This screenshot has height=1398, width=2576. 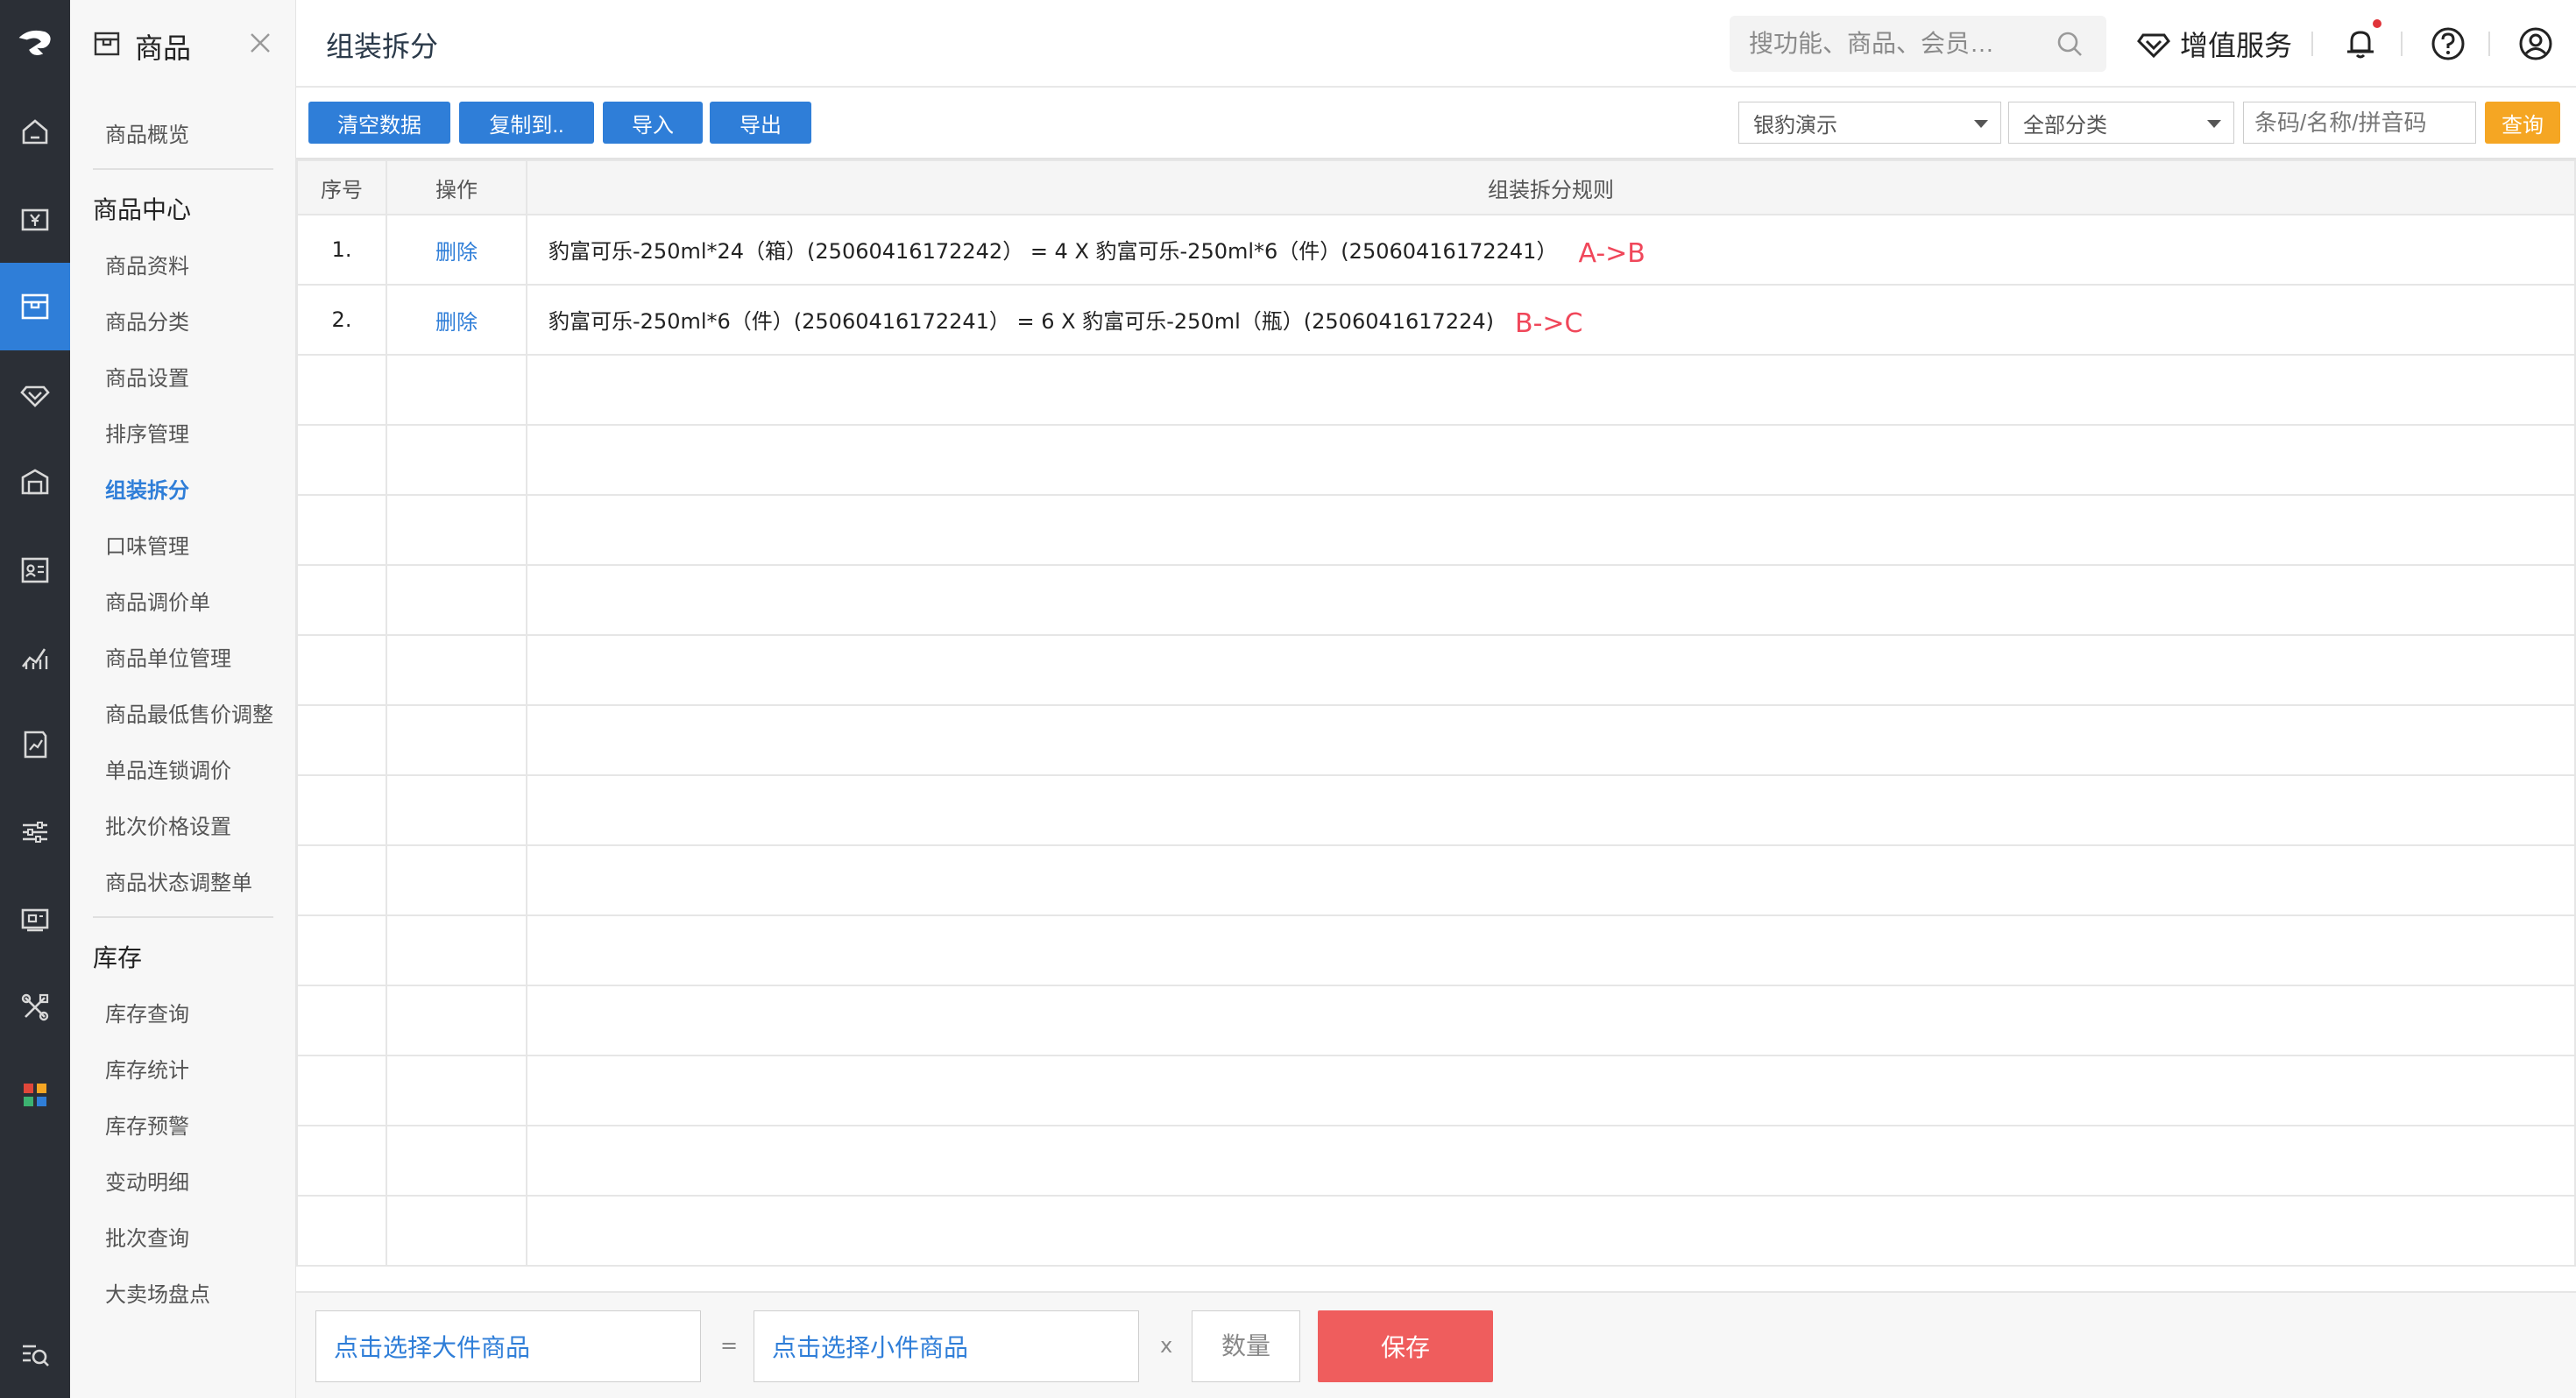 I want to click on menu-item-1: 商品资料, so click(x=147, y=264).